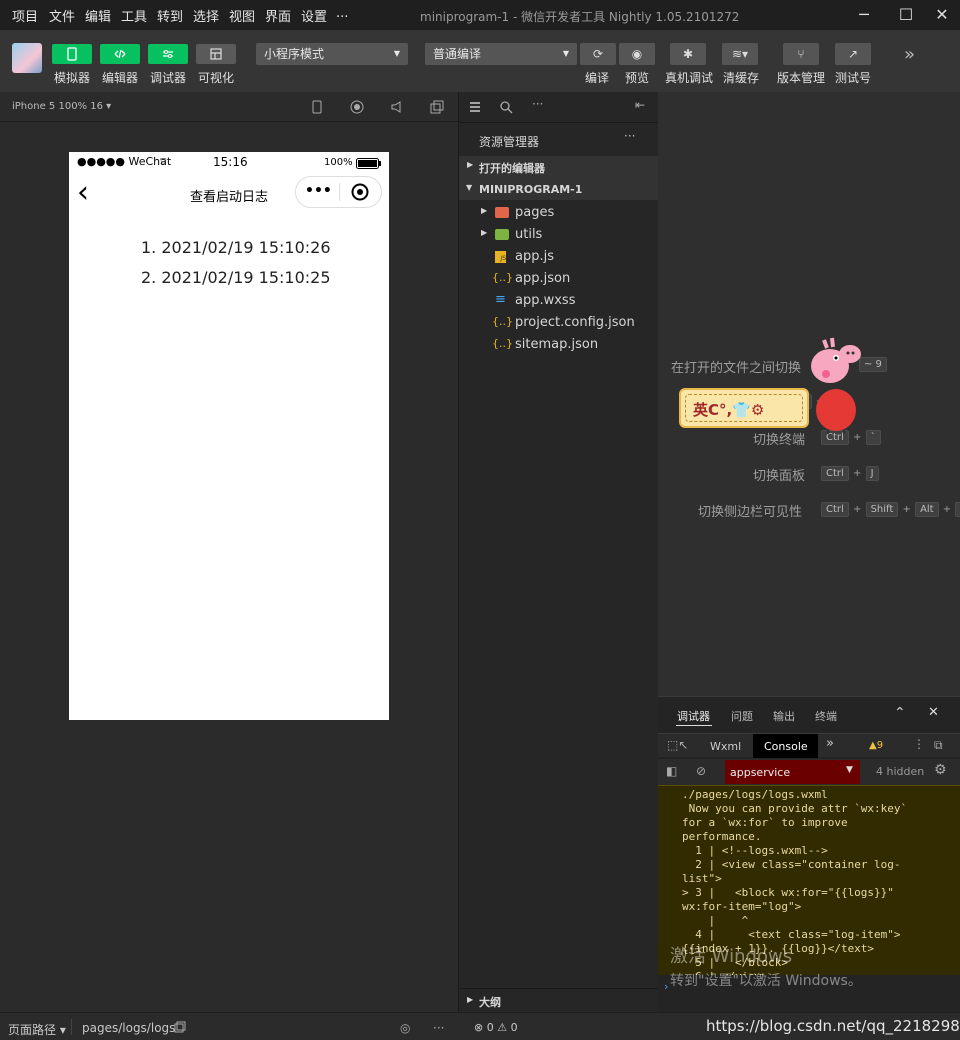  Describe the element at coordinates (559, 1000) in the screenshot. I see `outline-section: ▶ 大纲` at that location.